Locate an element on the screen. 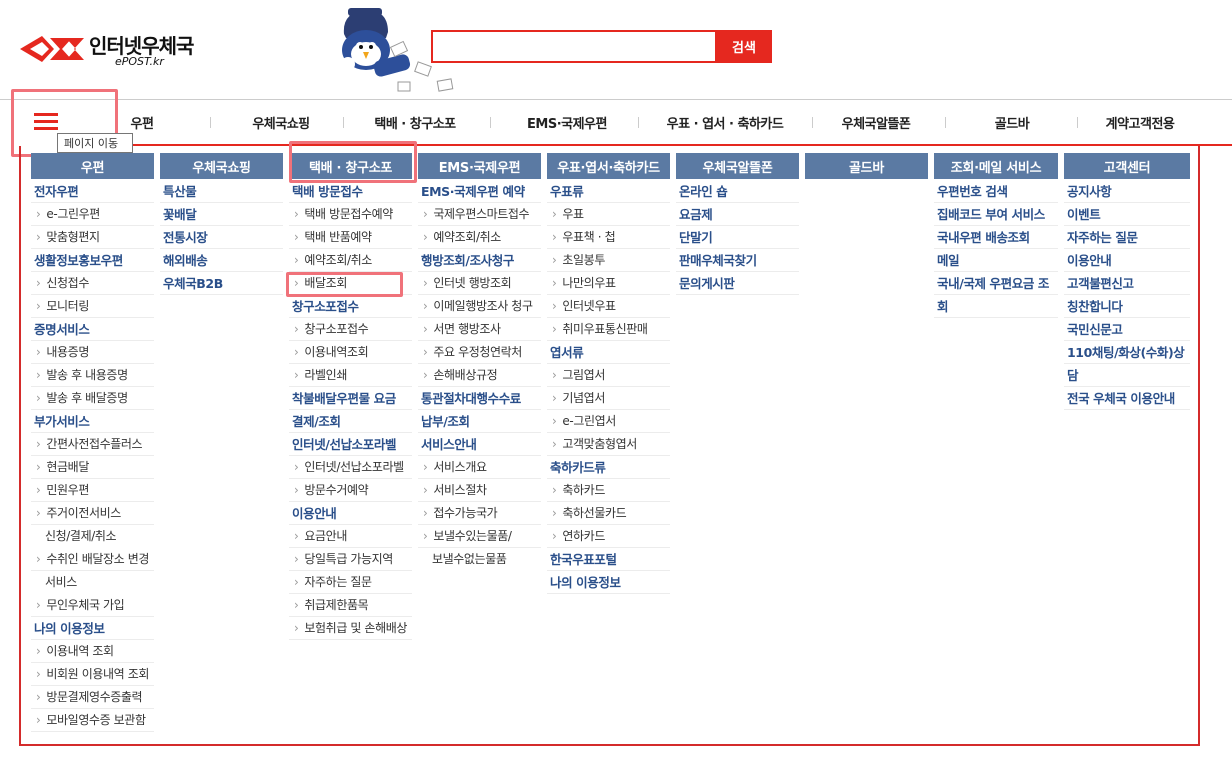 This screenshot has height=764, width=1232. sitemap-link: 요금제 is located at coordinates (737, 214).